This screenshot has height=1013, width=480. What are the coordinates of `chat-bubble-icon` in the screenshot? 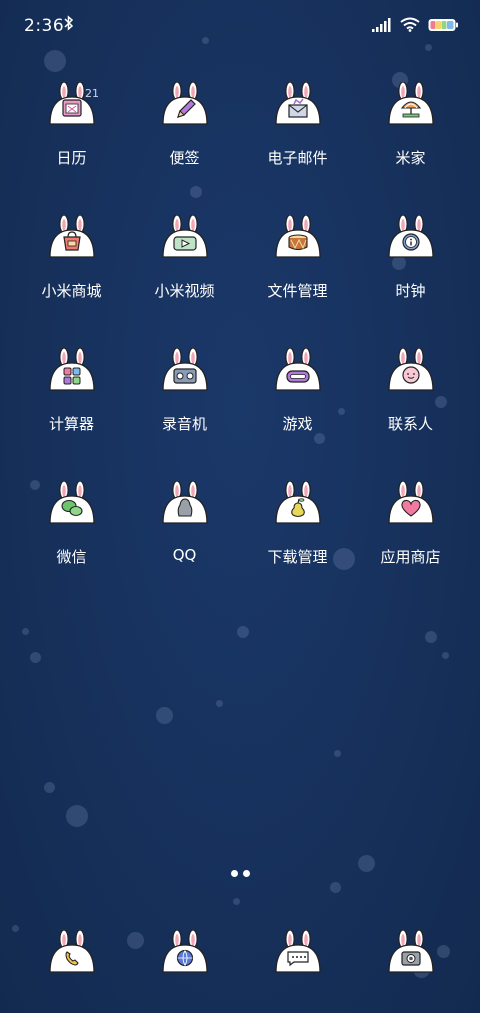 It's located at (298, 952).